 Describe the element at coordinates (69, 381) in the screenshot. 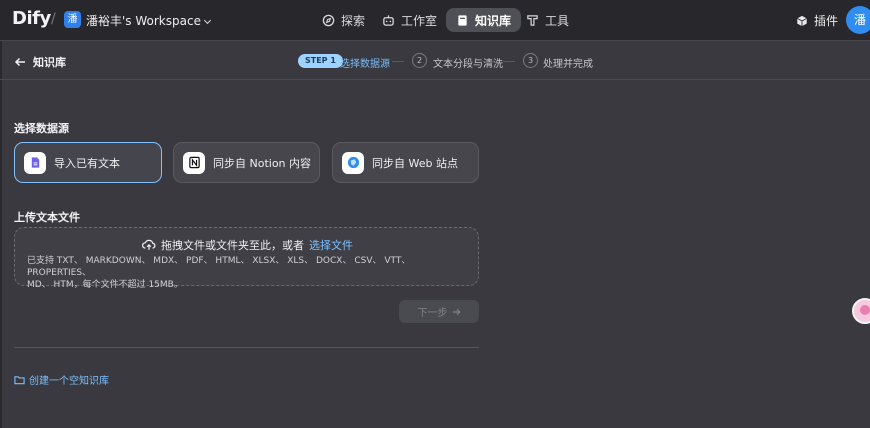

I see `create-empty-label: 创建一个空知识库` at that location.